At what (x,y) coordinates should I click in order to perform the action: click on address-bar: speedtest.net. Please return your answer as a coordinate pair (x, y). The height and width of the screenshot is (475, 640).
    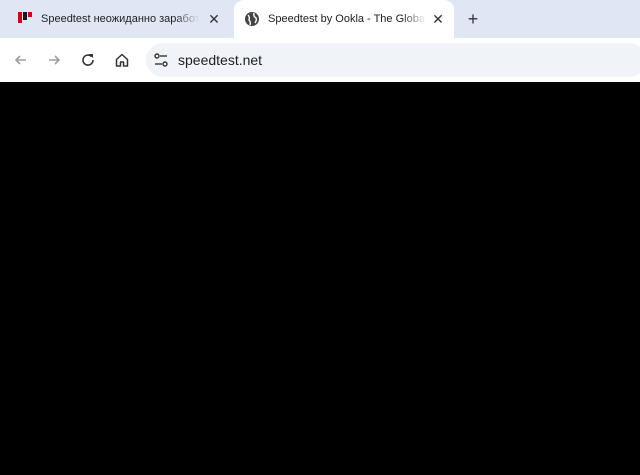
    Looking at the image, I should click on (393, 60).